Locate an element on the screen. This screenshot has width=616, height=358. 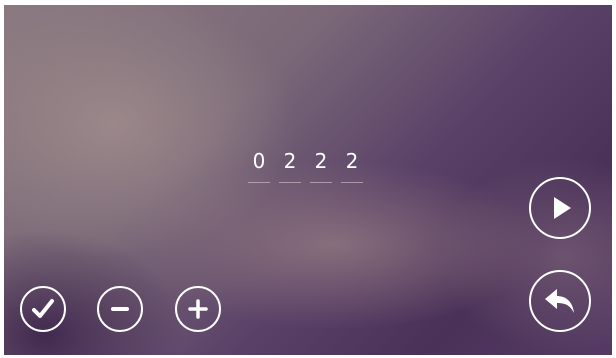
increment-button is located at coordinates (198, 309).